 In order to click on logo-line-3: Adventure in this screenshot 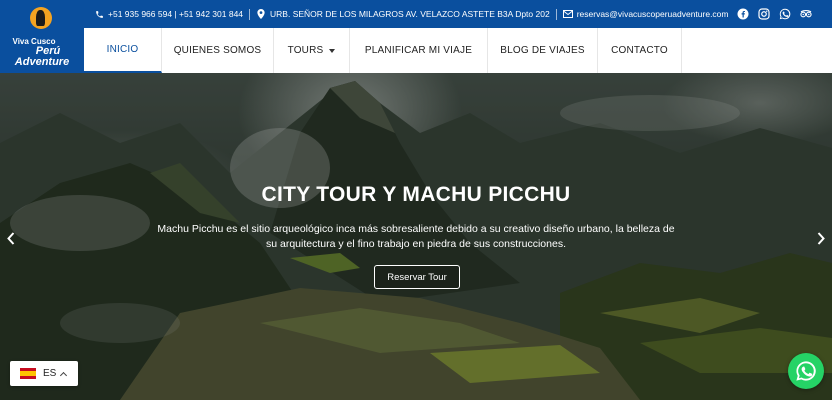, I will do `click(42, 62)`.